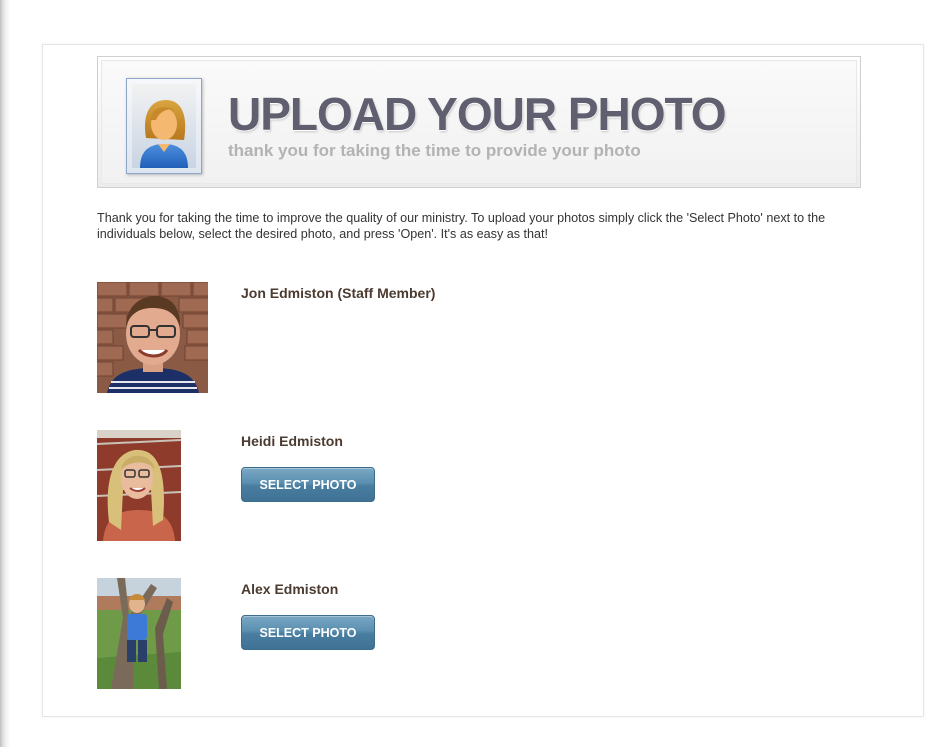 The height and width of the screenshot is (747, 945). Describe the element at coordinates (139, 485) in the screenshot. I see `person-photo-heidi` at that location.